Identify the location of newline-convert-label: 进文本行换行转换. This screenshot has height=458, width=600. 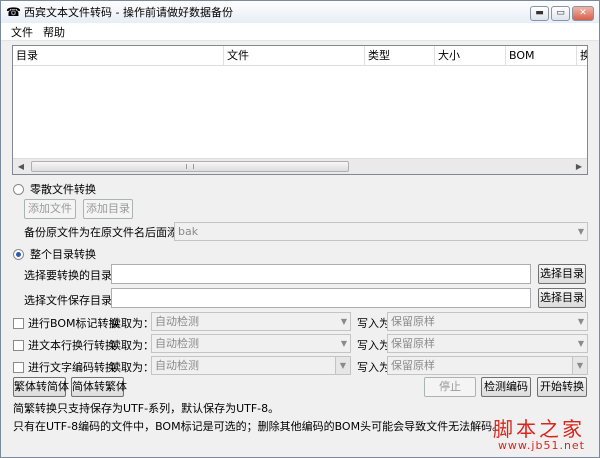
(72, 345).